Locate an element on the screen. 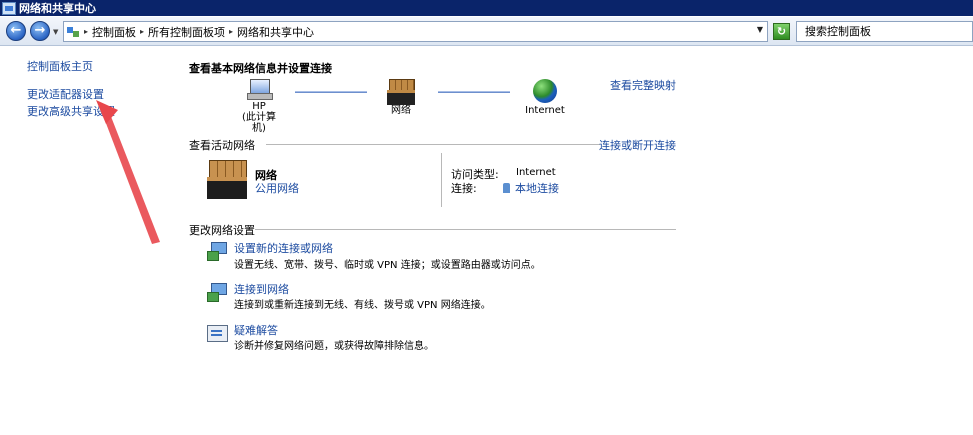  annotation-arrow is located at coordinates (128, 172).